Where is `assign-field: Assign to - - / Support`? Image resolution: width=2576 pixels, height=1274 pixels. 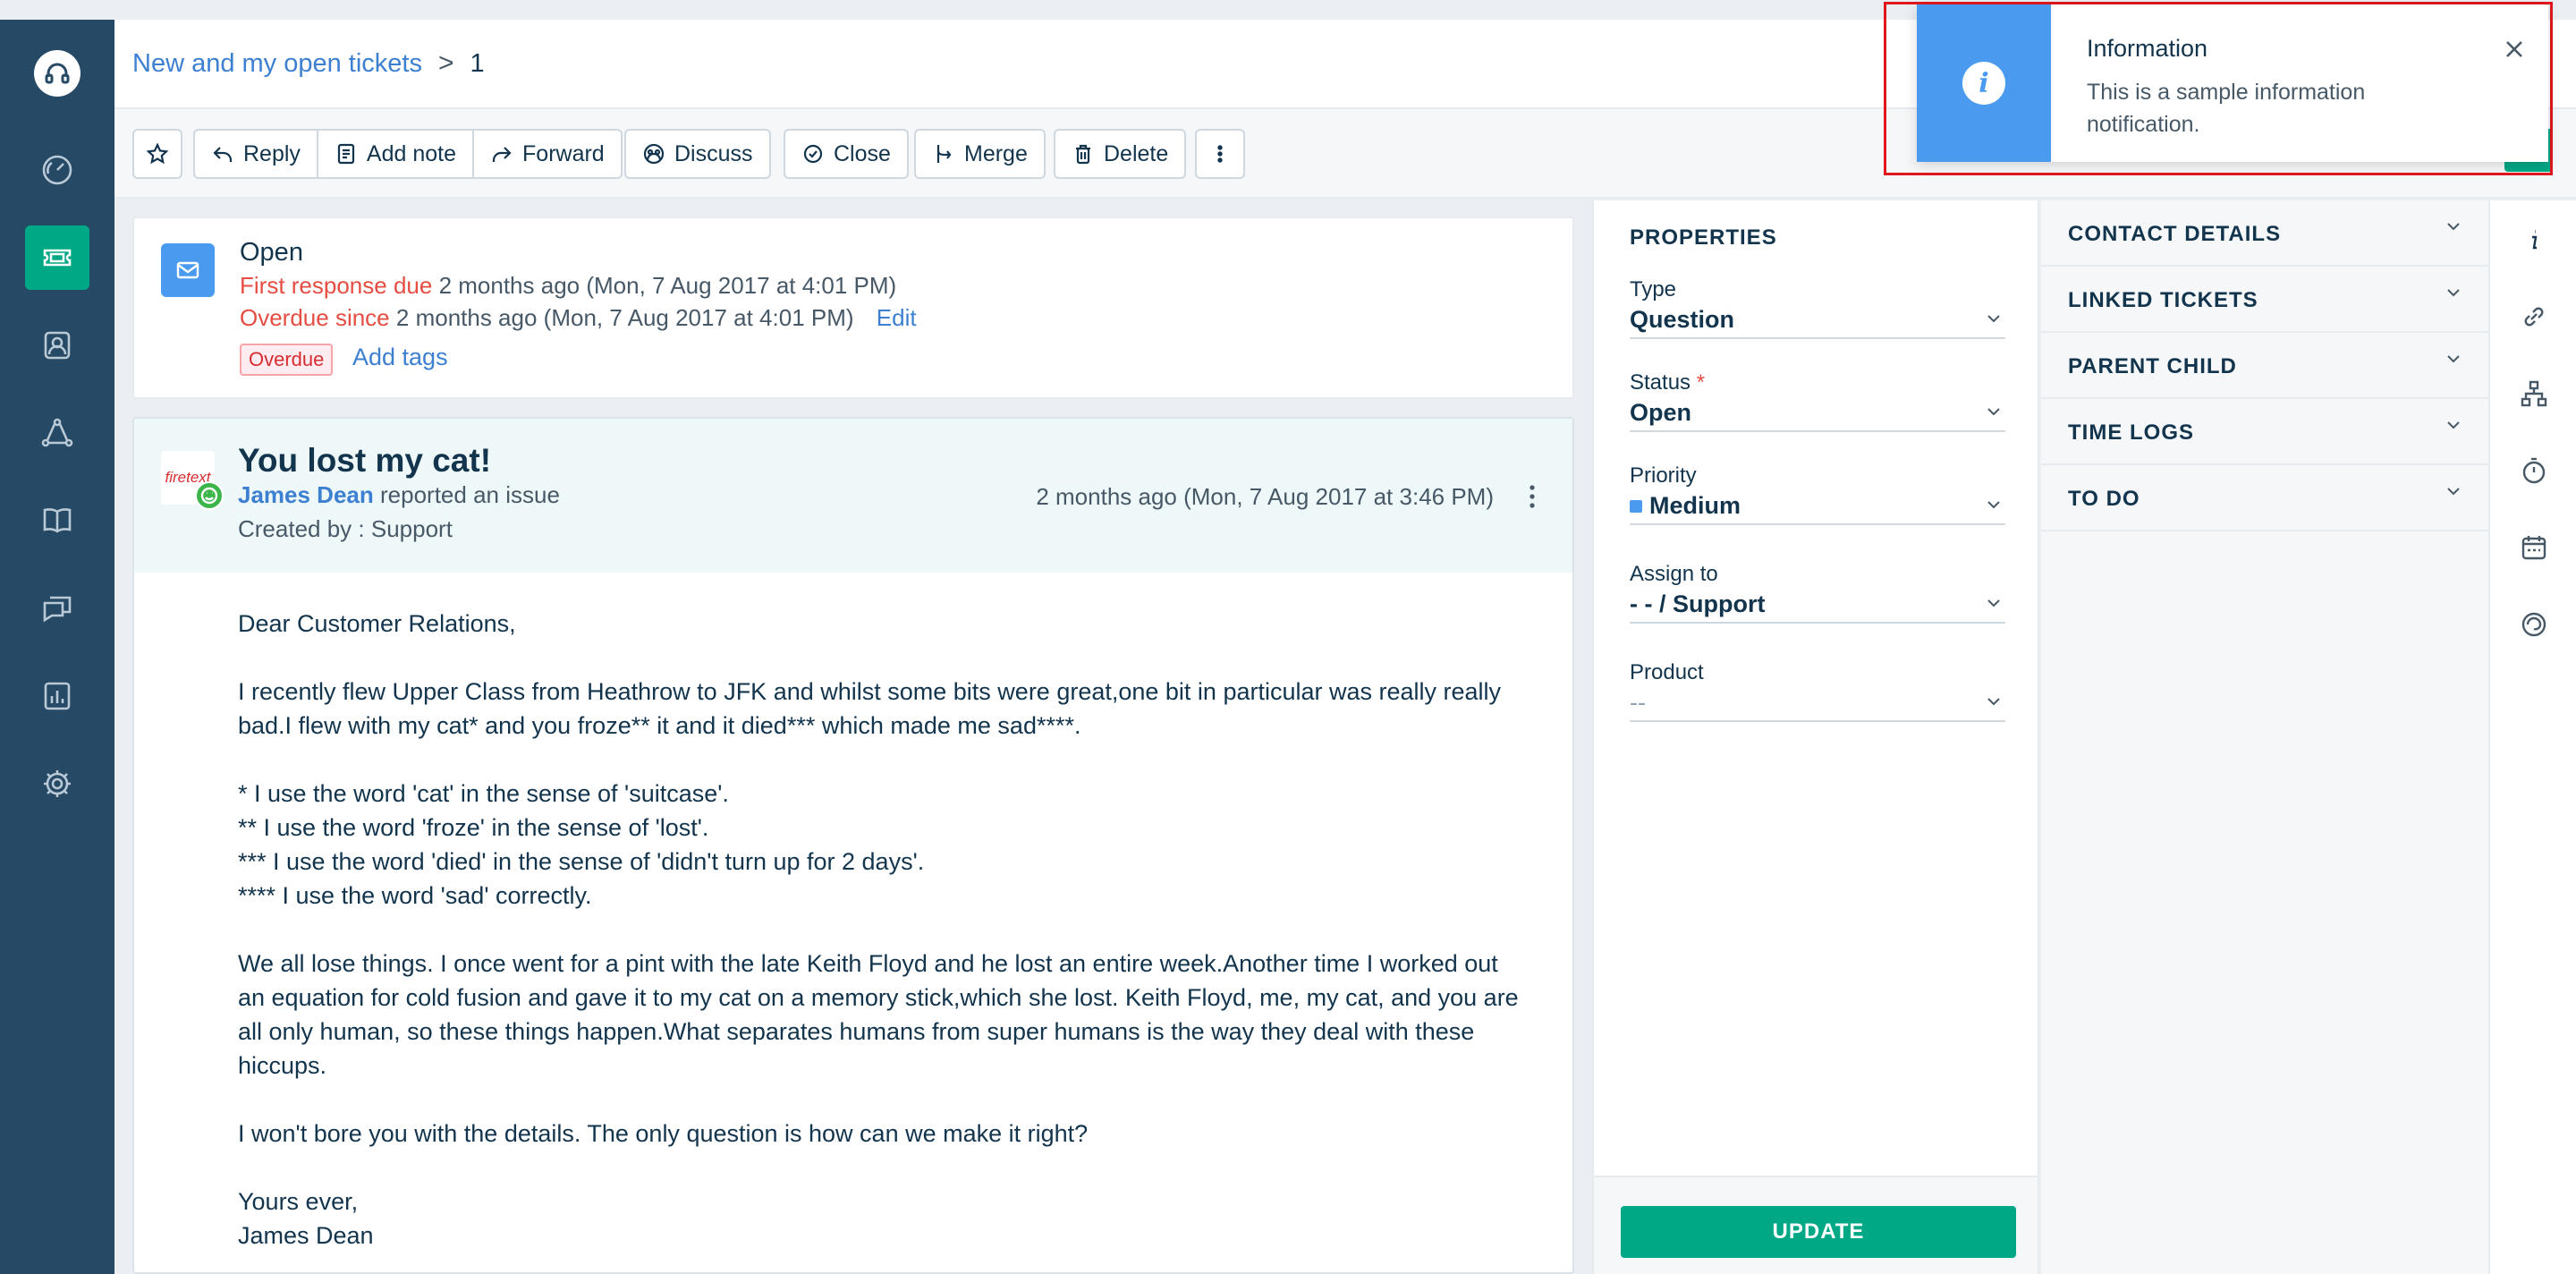
assign-field: Assign to - - / Support is located at coordinates (1817, 593).